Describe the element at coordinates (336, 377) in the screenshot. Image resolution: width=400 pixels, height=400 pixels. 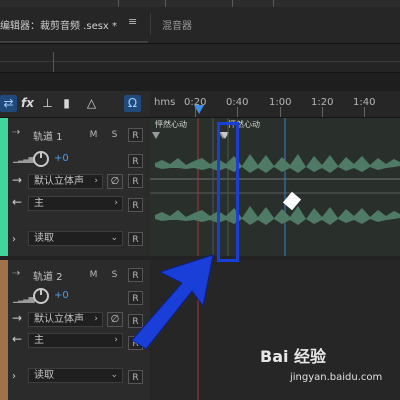
I see `watermark-url: jingyan.baidu.com` at that location.